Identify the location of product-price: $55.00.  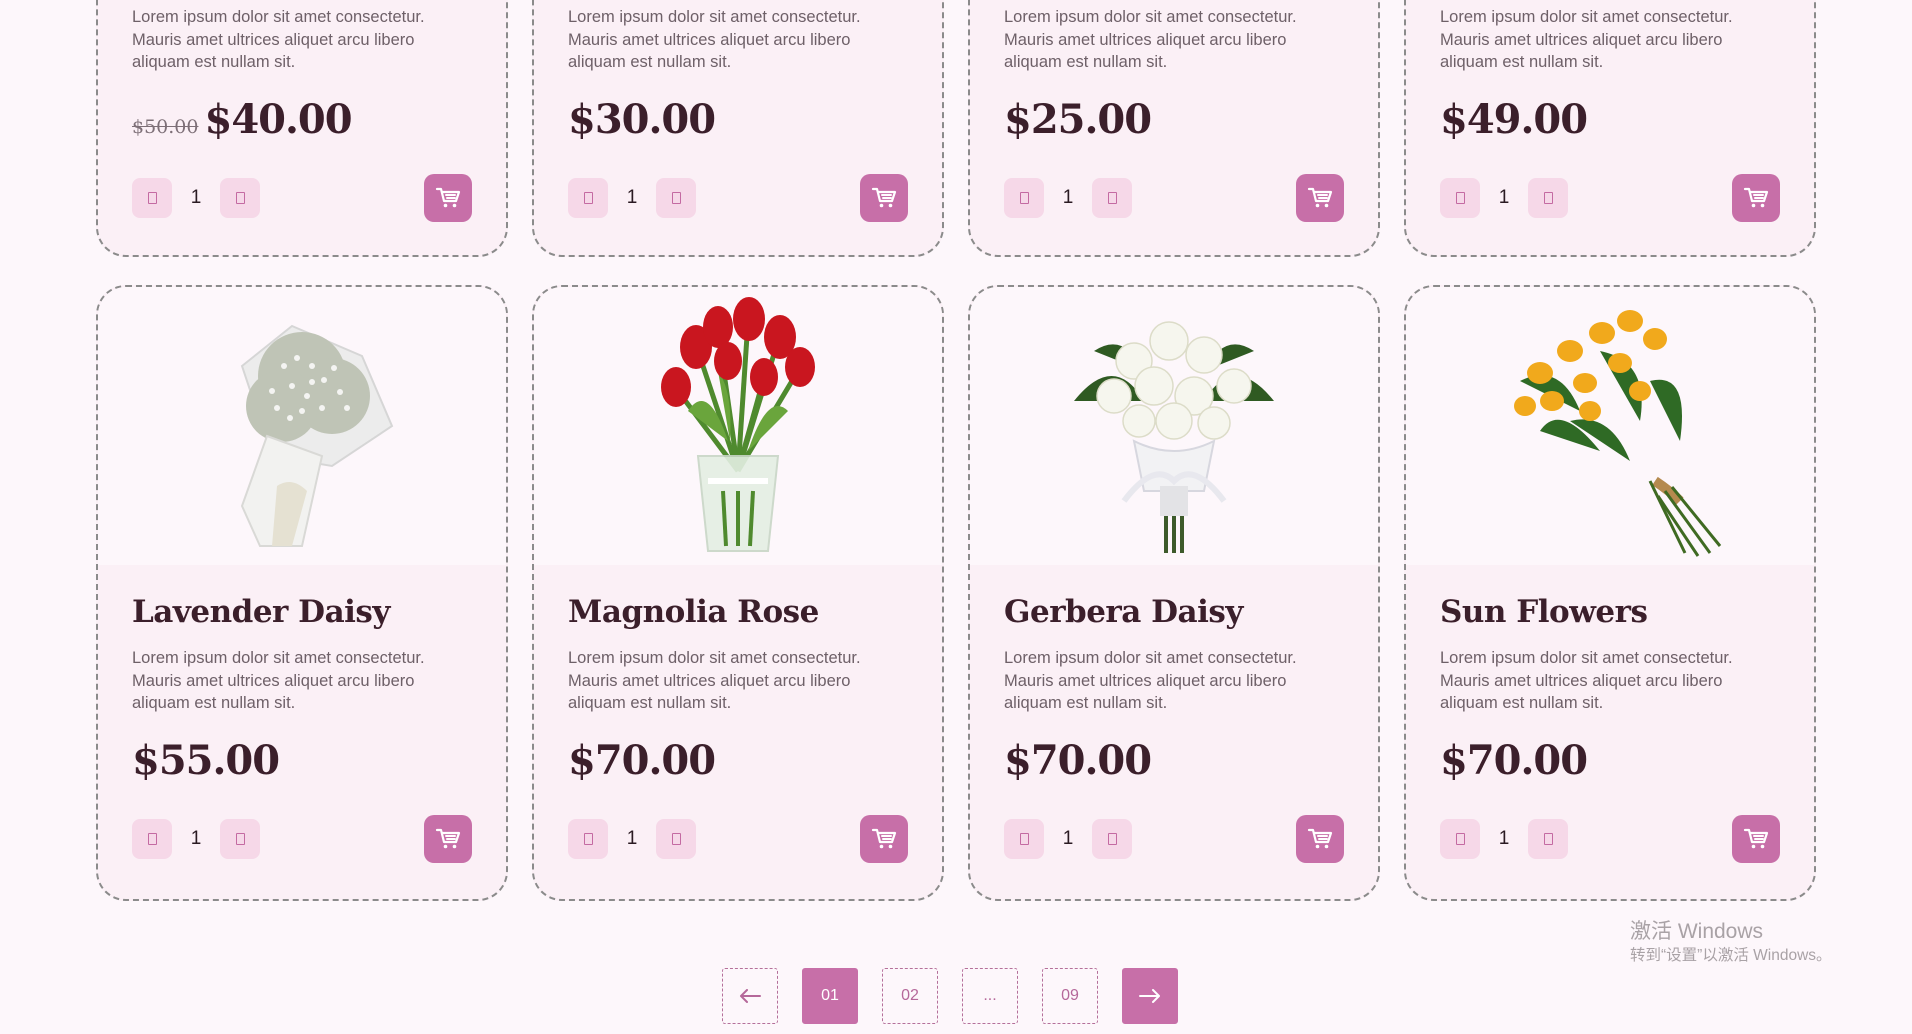
(206, 760).